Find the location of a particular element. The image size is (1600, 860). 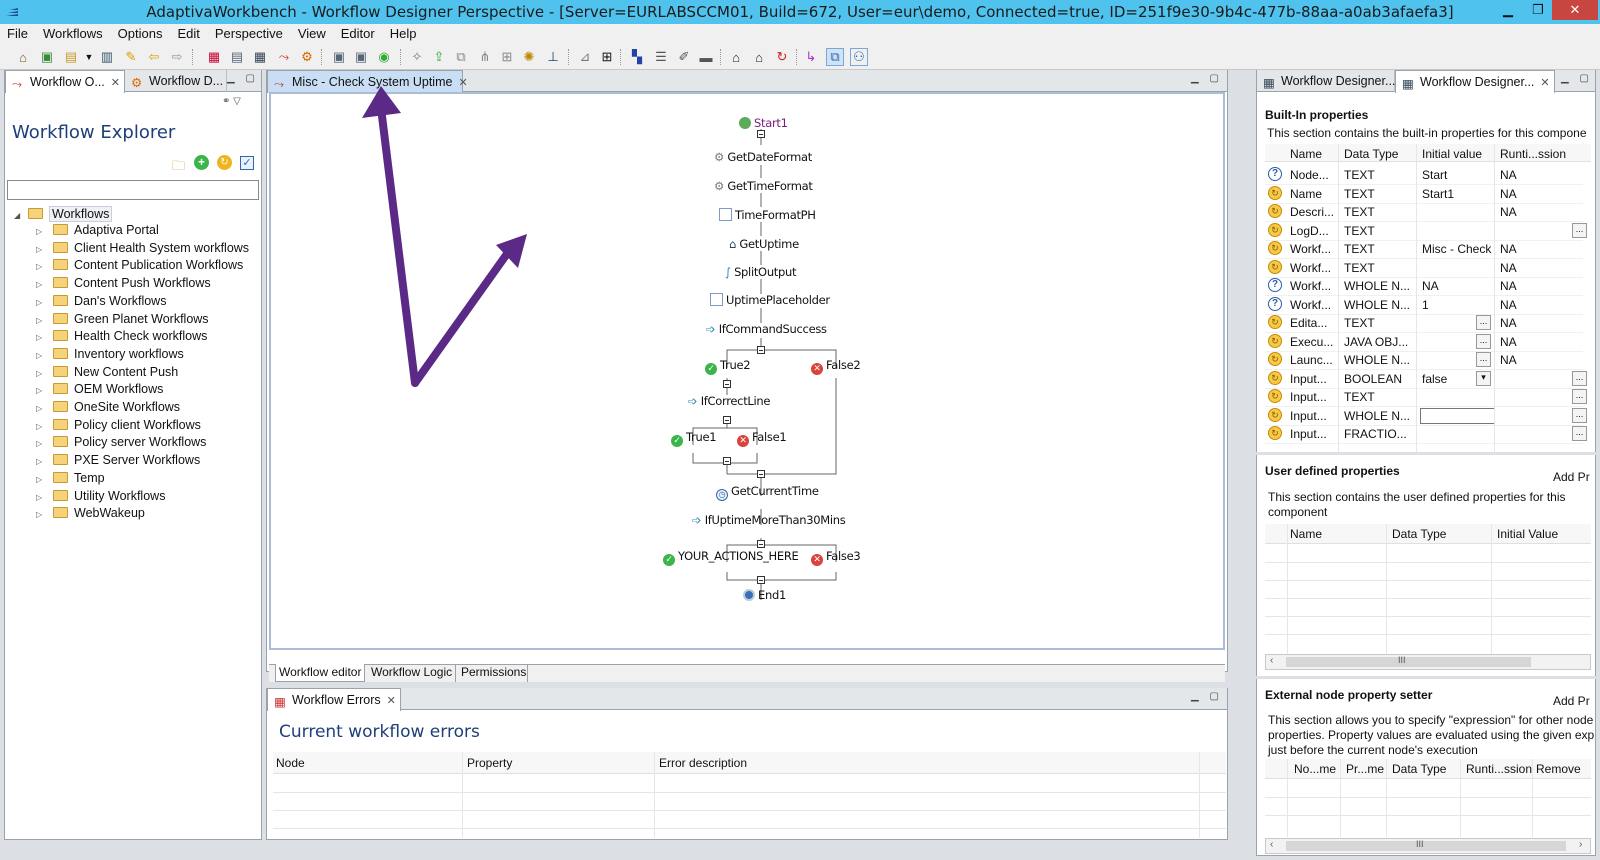

tree-folder: ▷ Client Health System workflows is located at coordinates (142, 249).